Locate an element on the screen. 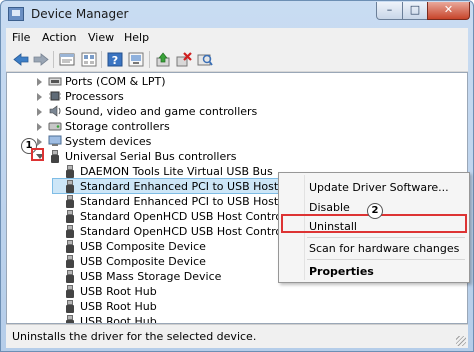  system-devices-icon is located at coordinates (55, 141).